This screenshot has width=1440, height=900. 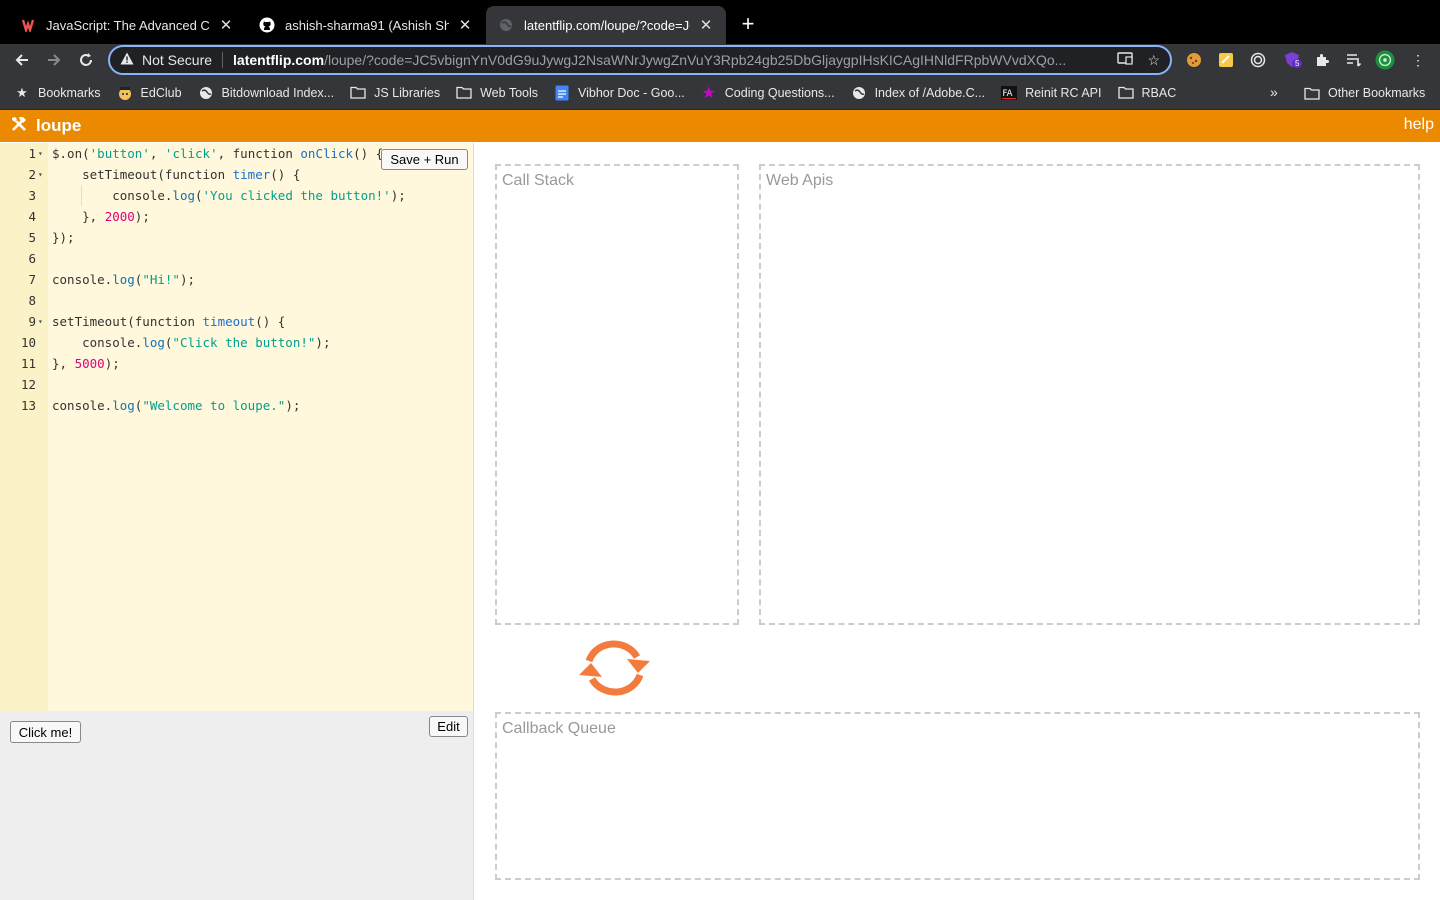 I want to click on bookmark-label: Bookmarks, so click(x=69, y=92).